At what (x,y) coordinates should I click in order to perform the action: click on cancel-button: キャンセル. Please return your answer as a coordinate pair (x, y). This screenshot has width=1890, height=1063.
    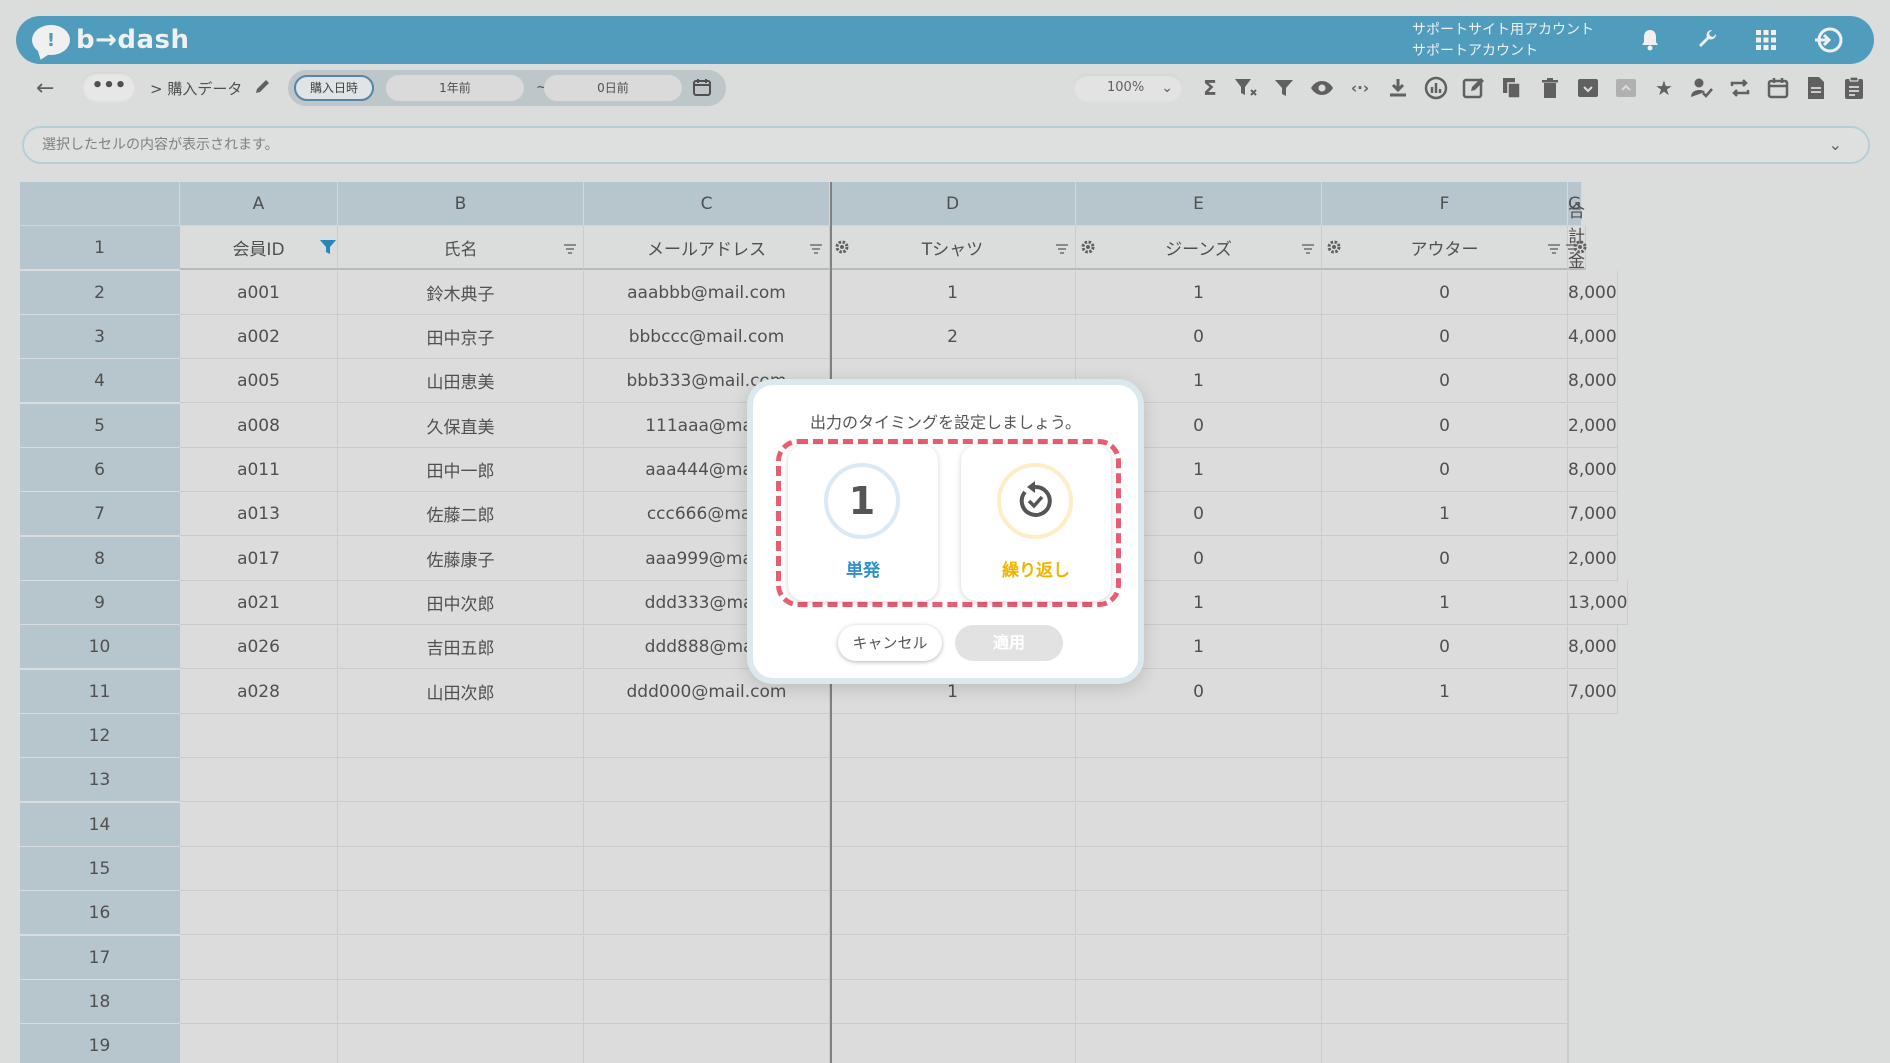
    Looking at the image, I should click on (890, 643).